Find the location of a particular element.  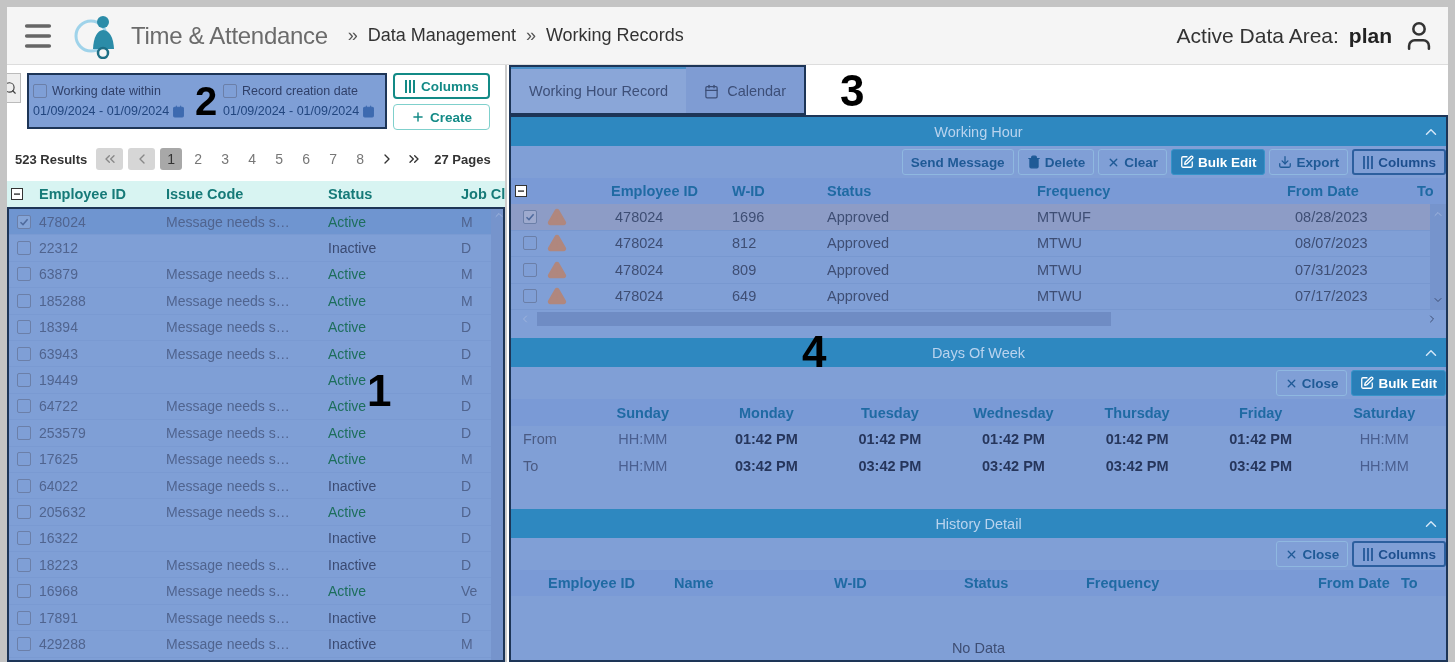

table-row: 478024 649 Approved MTWU 07/17/2023 is located at coordinates (970, 296).